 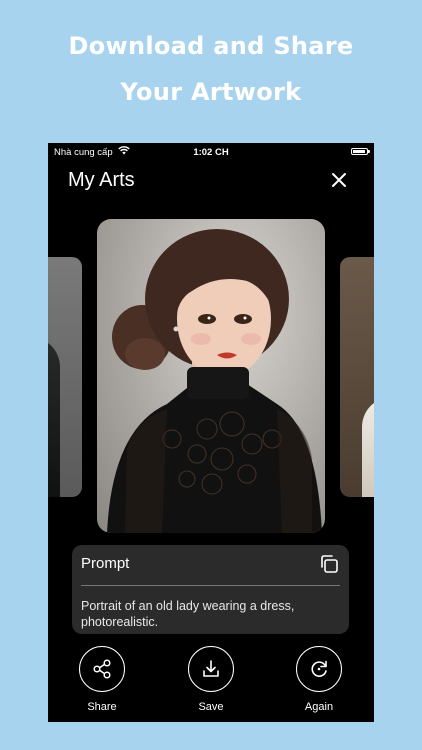 I want to click on status-bar: Nhà cung cấp 1:02 CH, so click(x=211, y=152).